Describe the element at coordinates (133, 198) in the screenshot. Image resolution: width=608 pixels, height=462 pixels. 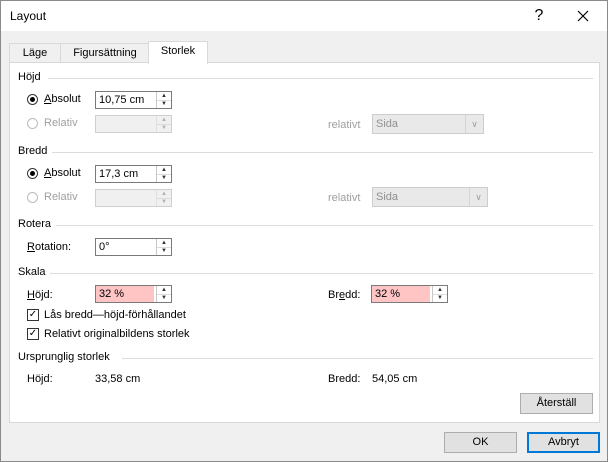
I see `width-relative-spinner: ▲ ▼` at that location.